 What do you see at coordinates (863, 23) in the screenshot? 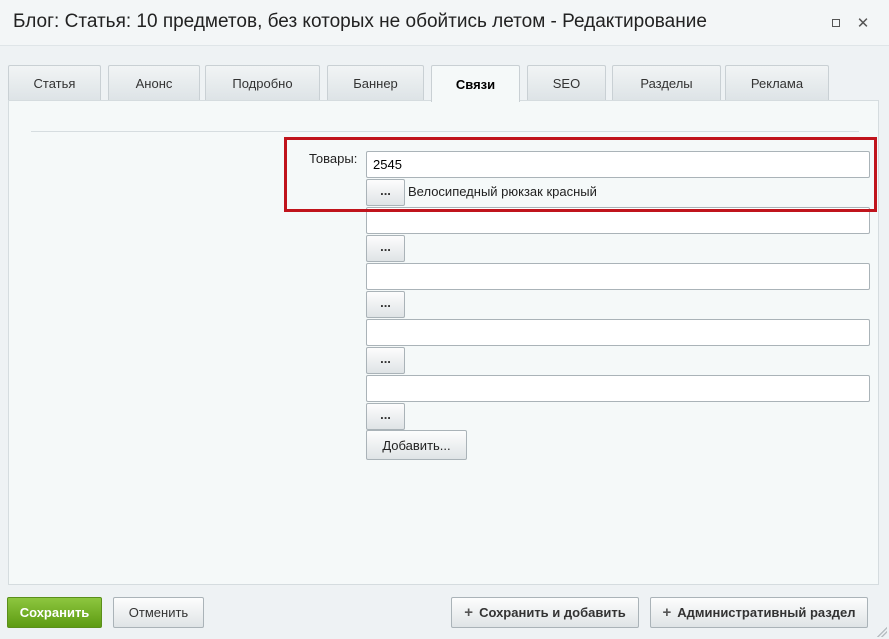
I see `close-icon: ✕` at bounding box center [863, 23].